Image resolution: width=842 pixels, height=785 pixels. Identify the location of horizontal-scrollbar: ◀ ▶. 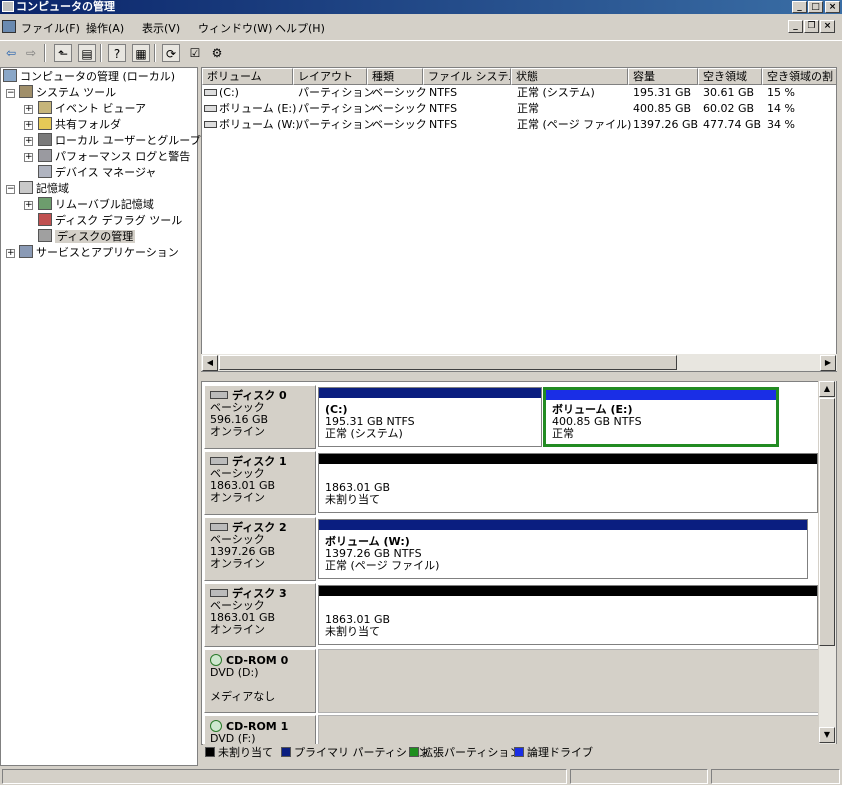
(519, 362).